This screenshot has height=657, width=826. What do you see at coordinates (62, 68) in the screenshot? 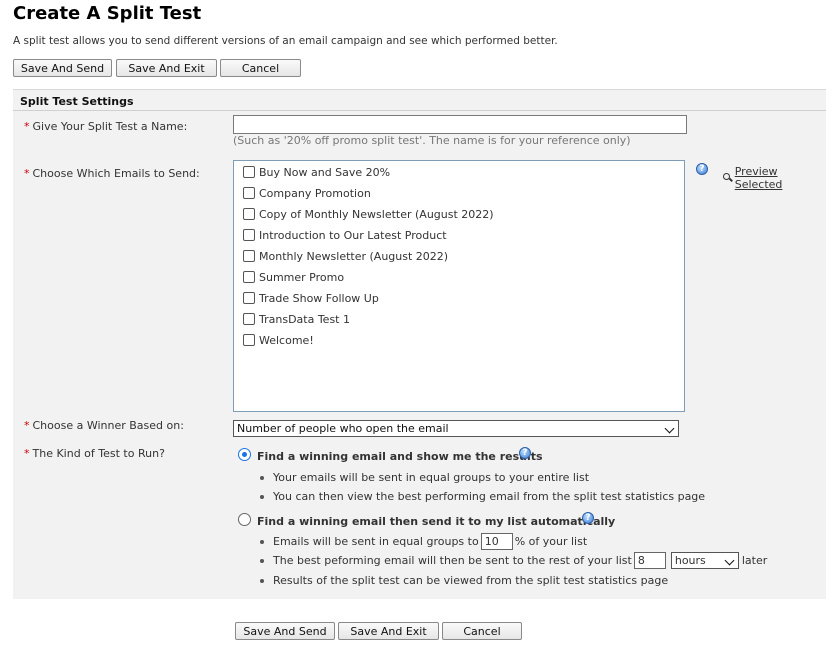
I see `save-and-send-button: Save And Send` at bounding box center [62, 68].